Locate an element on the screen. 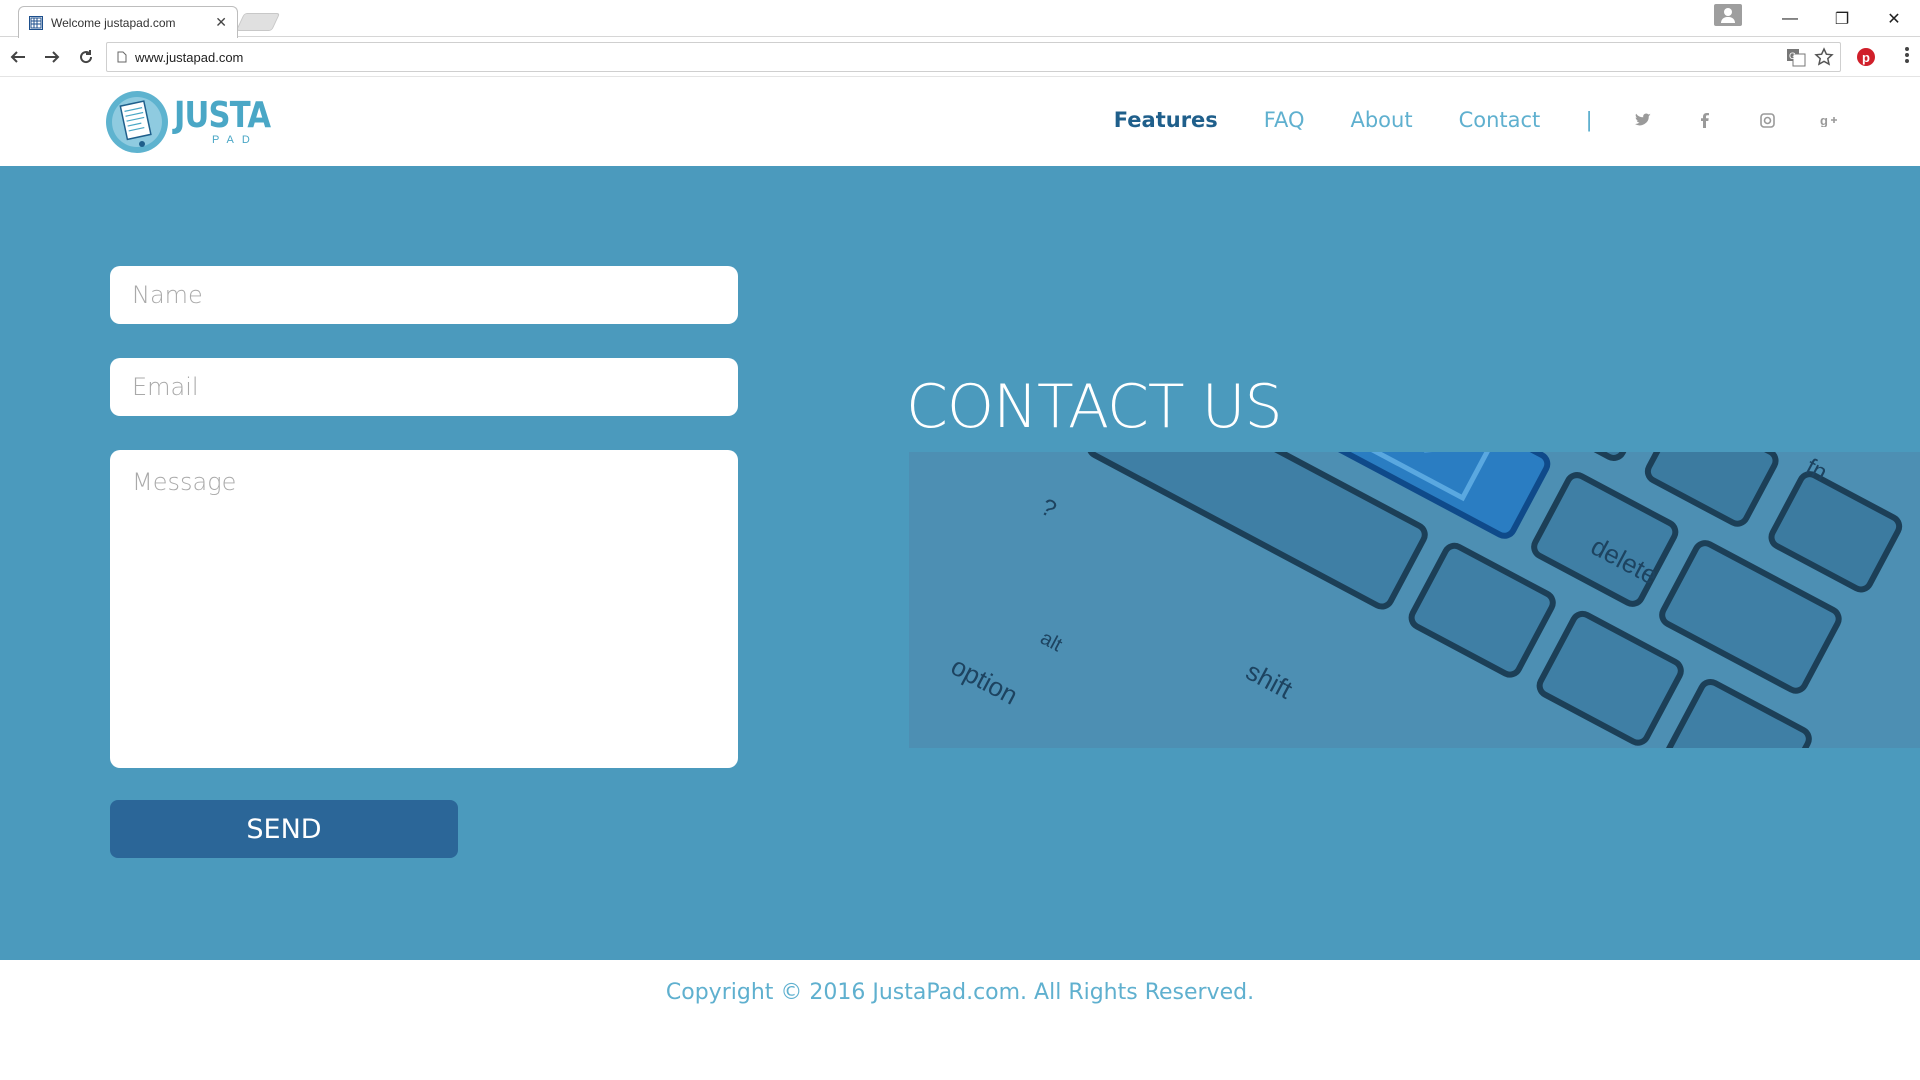 The height and width of the screenshot is (1080, 1920). svg-text: g is located at coordinates (1824, 120).